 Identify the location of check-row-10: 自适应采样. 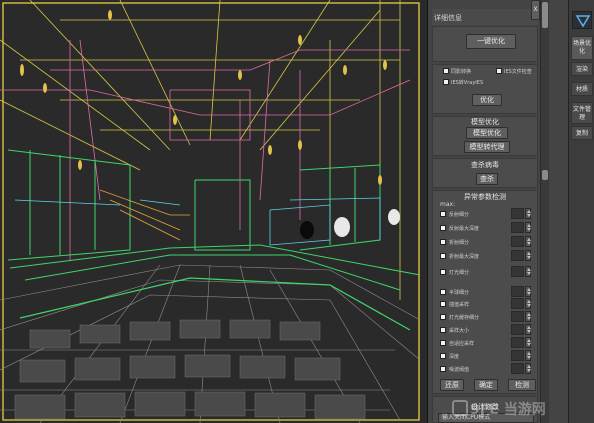
(486, 343).